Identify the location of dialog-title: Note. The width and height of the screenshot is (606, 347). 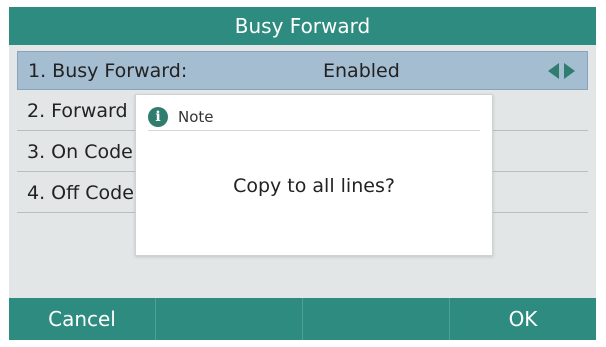
(196, 116).